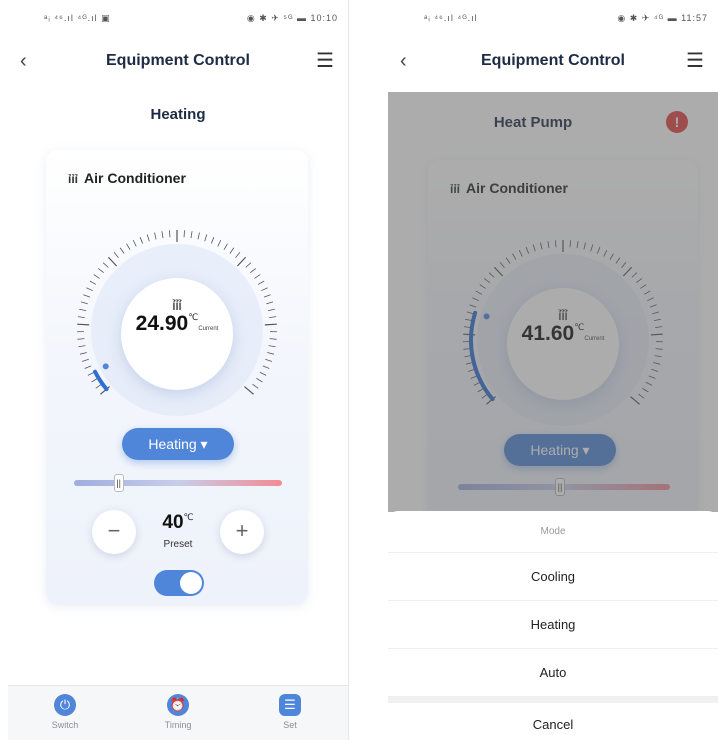 The height and width of the screenshot is (740, 718). What do you see at coordinates (553, 721) in the screenshot?
I see `cancel-button: Cancel` at bounding box center [553, 721].